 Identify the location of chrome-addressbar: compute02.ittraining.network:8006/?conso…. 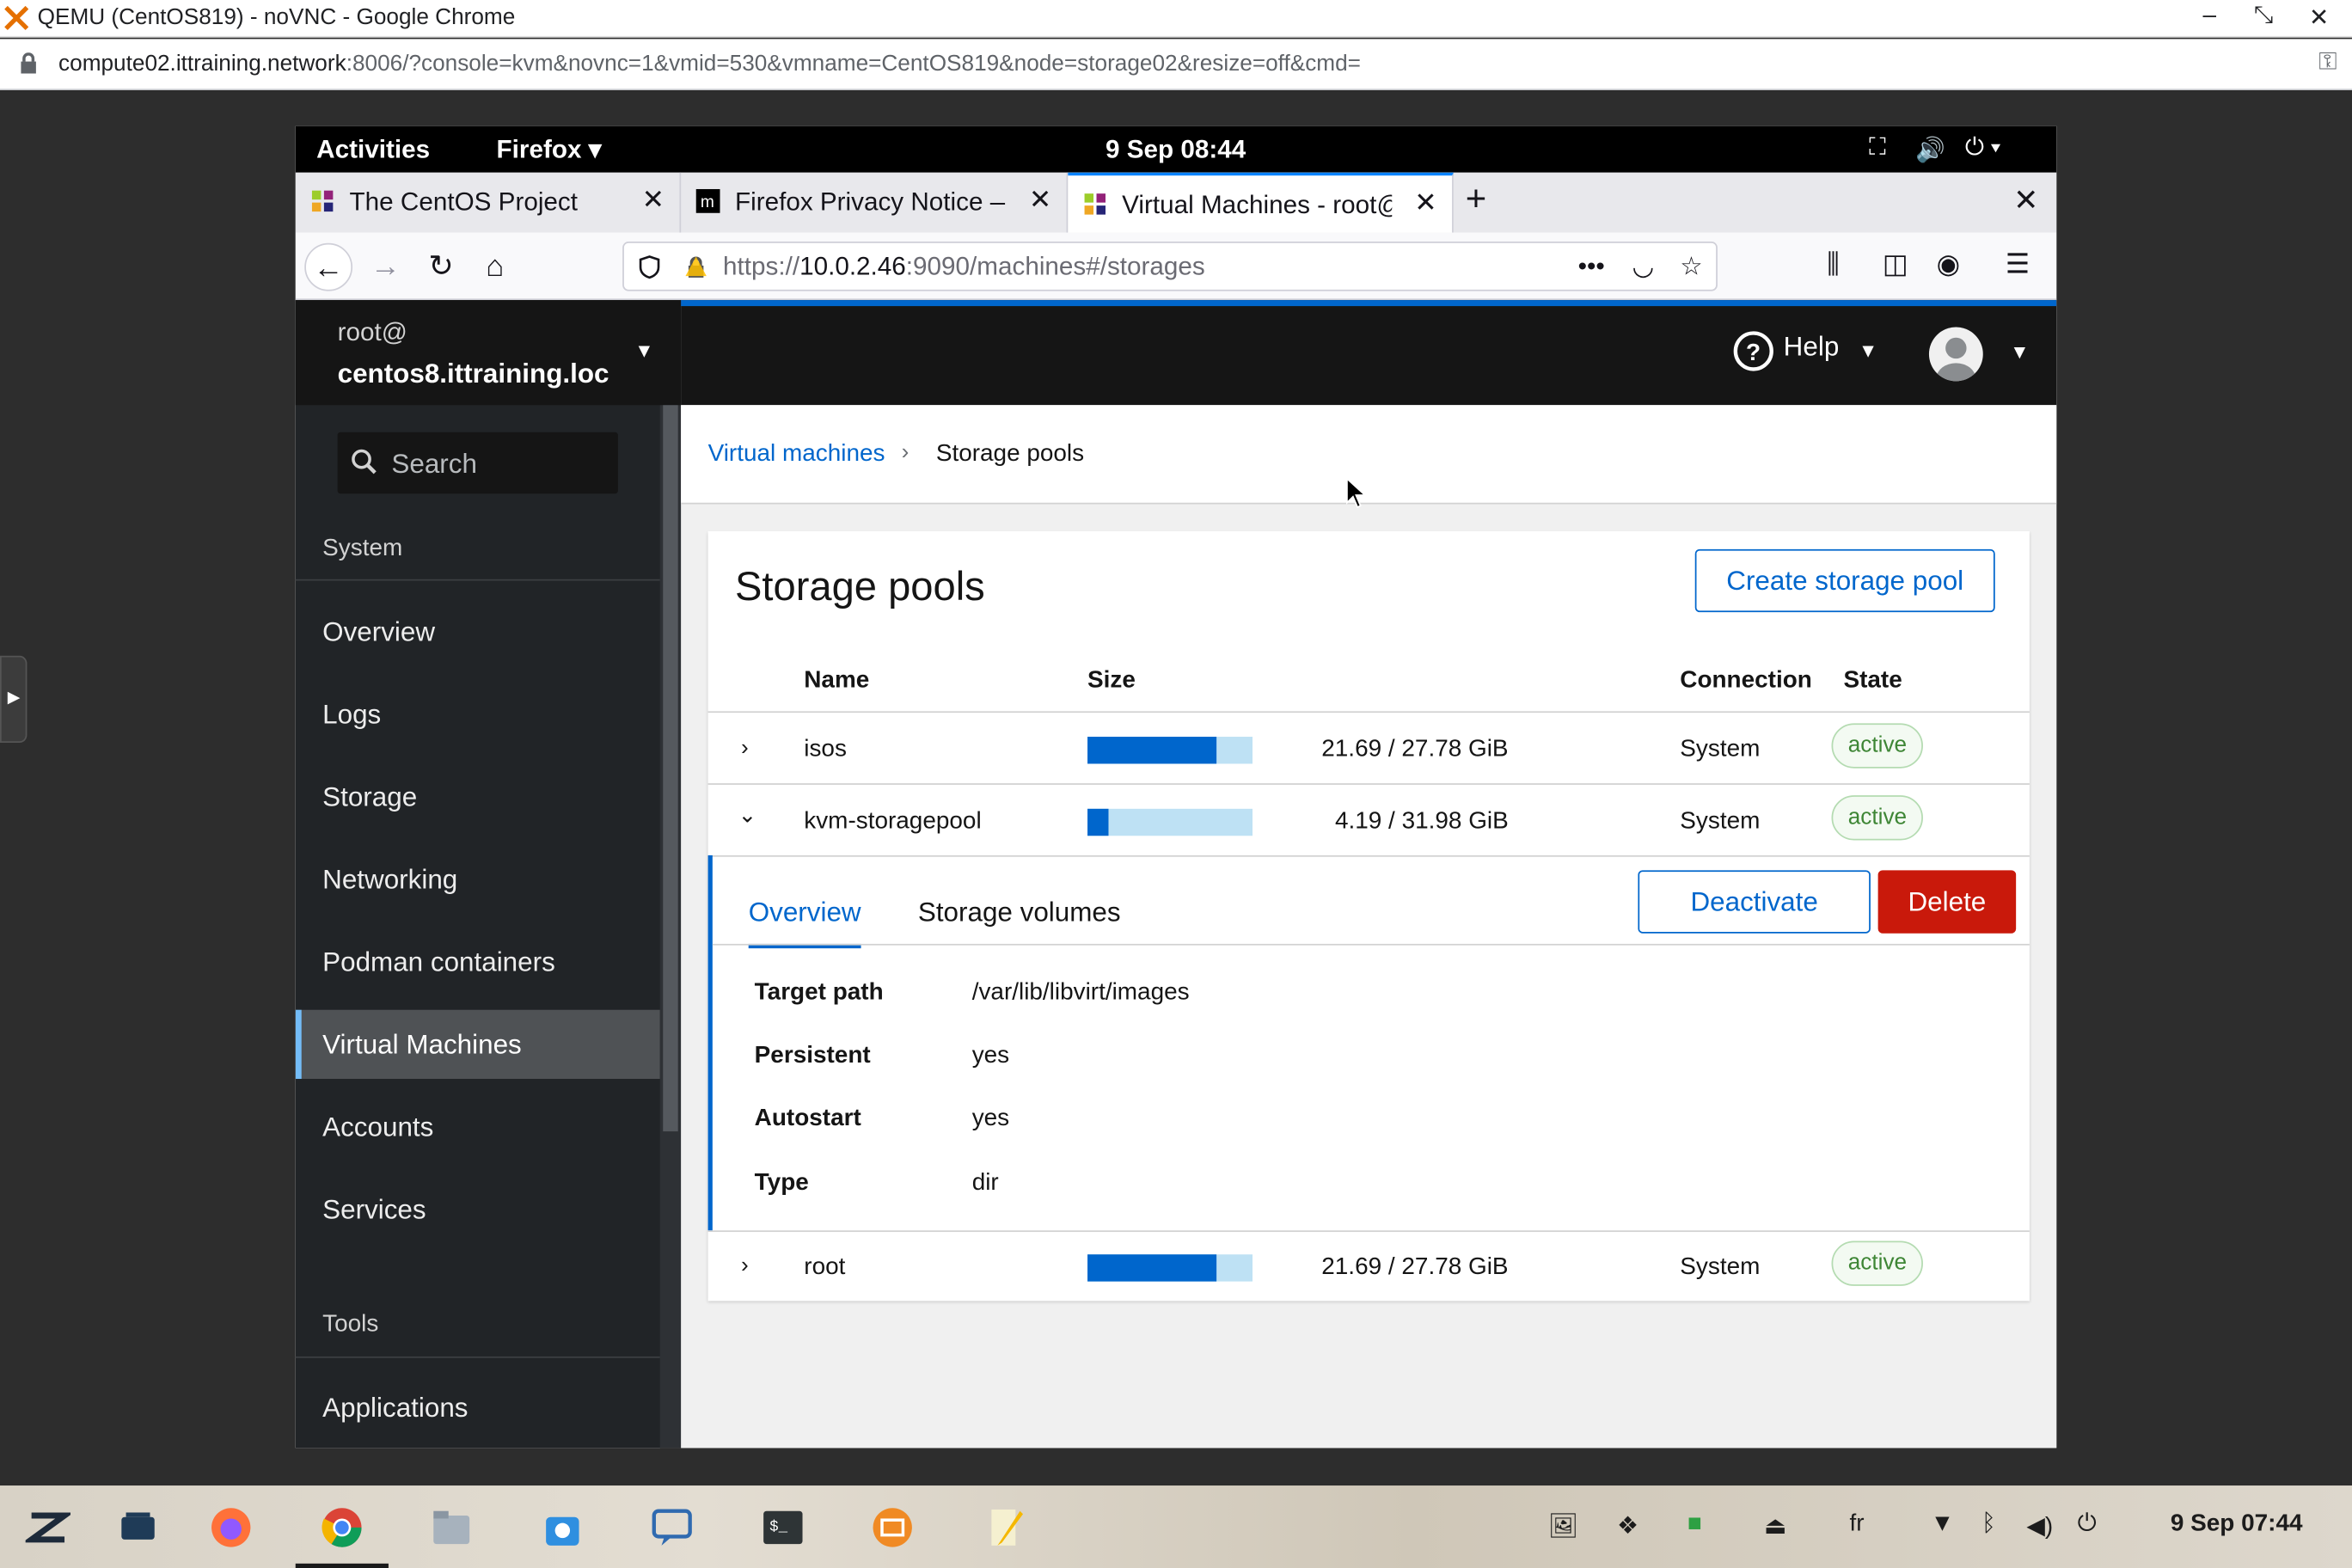
(1176, 64).